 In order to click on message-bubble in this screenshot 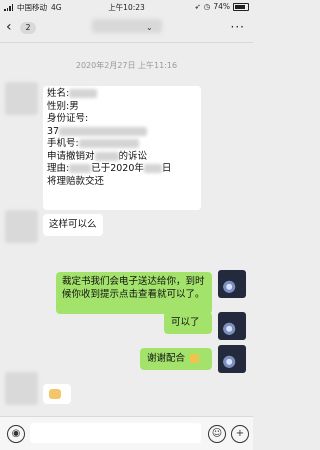, I will do `click(57, 394)`.